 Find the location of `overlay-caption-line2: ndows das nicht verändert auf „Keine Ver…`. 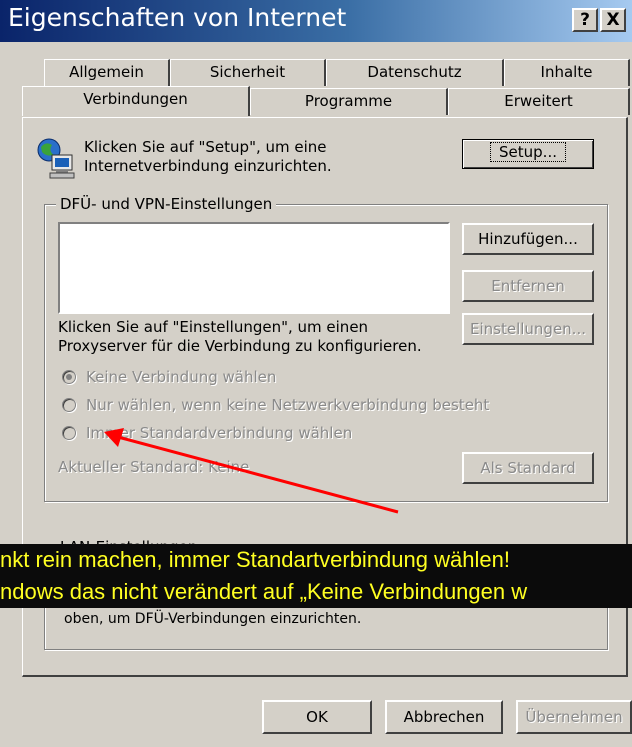

overlay-caption-line2: ndows das nicht verändert auf „Keine Ver… is located at coordinates (316, 592).